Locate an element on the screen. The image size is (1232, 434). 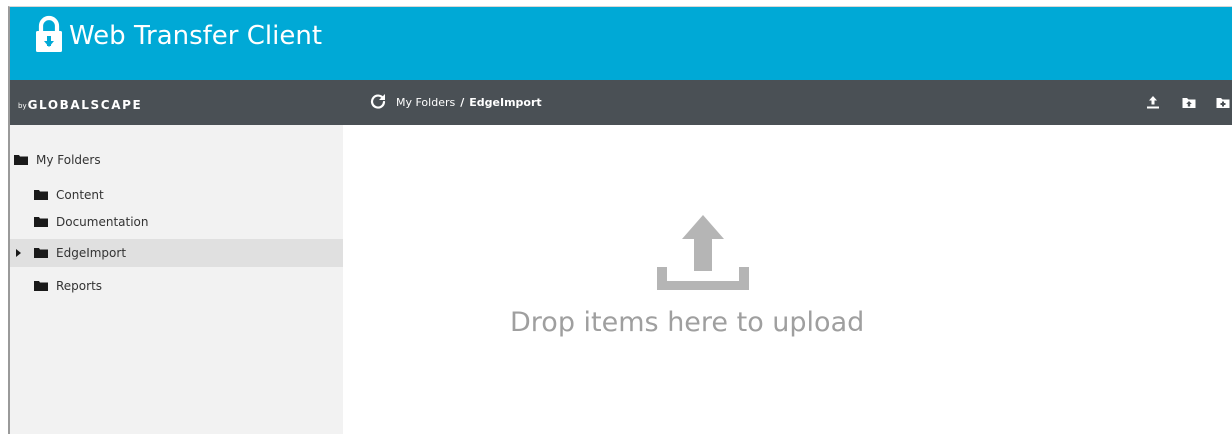
tree-item-content: Content is located at coordinates (176, 195).